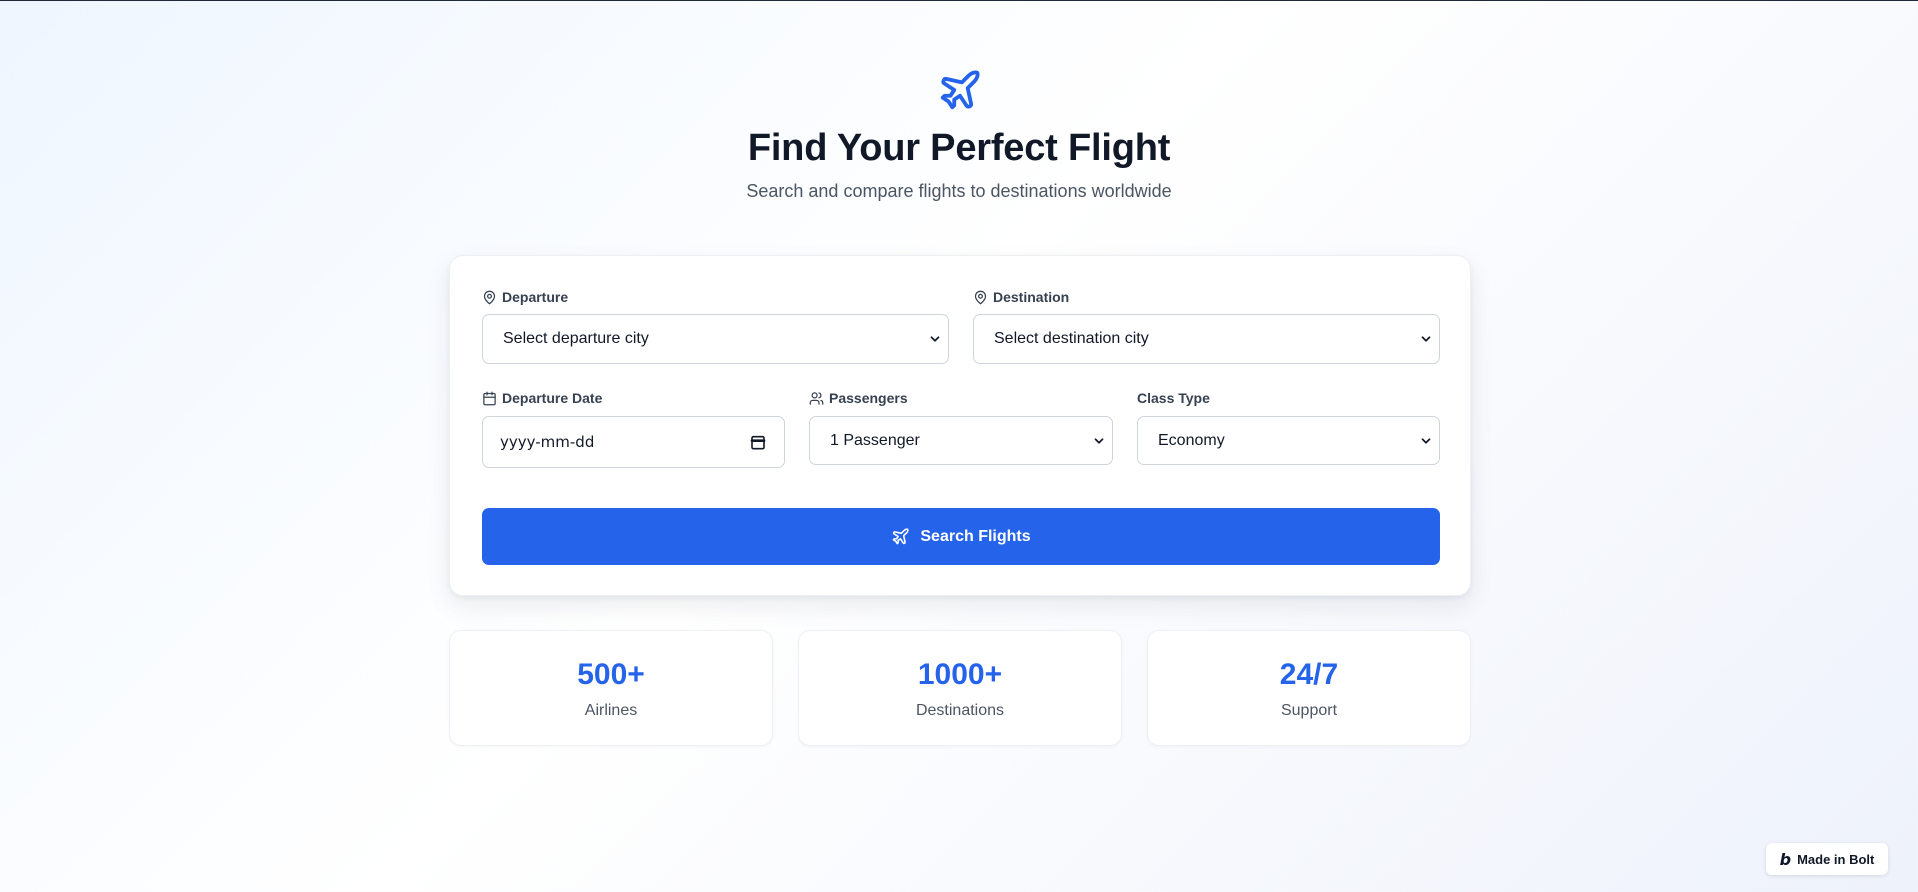  I want to click on departure-select-value: Select departure city, so click(576, 338).